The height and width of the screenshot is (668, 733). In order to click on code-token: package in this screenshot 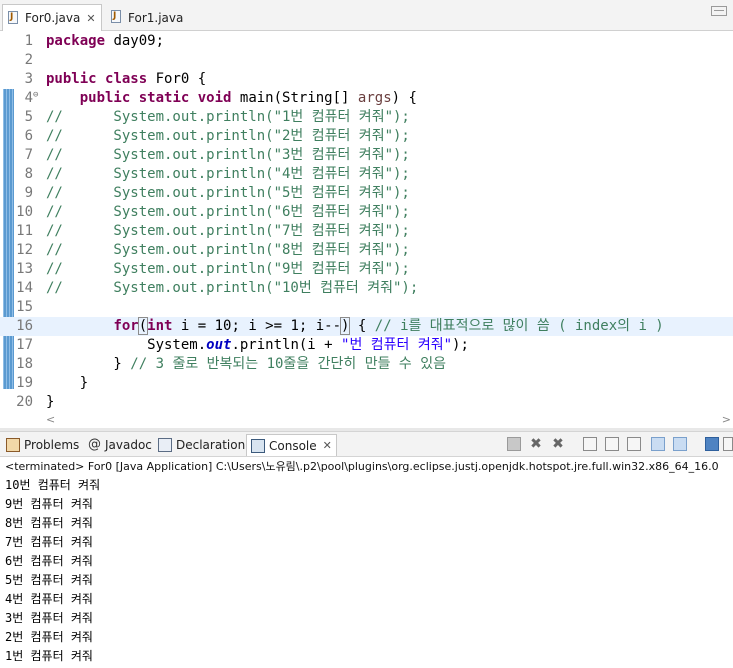, I will do `click(76, 41)`.